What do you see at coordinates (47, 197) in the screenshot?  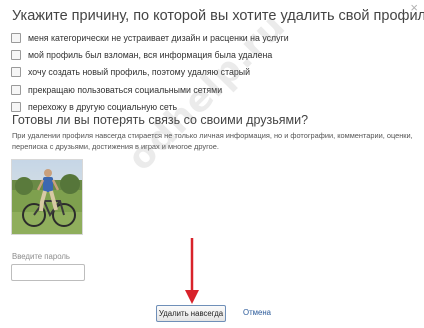 I see `profile-photo` at bounding box center [47, 197].